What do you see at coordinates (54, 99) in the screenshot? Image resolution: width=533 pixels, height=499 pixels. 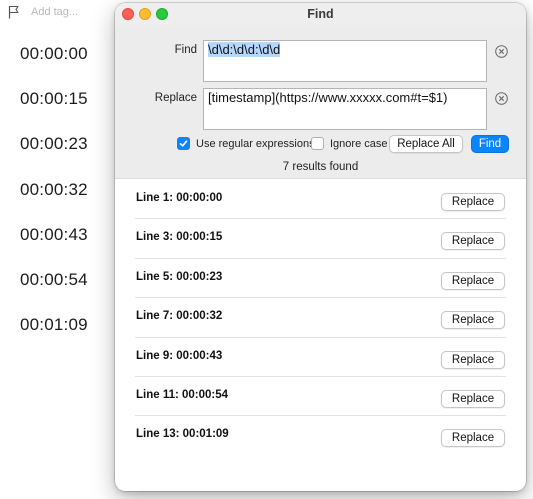 I see `document-line: 00:00:15` at bounding box center [54, 99].